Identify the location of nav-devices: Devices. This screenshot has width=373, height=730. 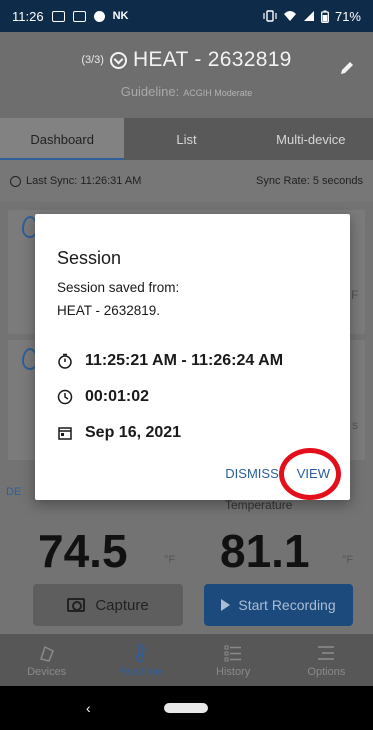
(46, 660).